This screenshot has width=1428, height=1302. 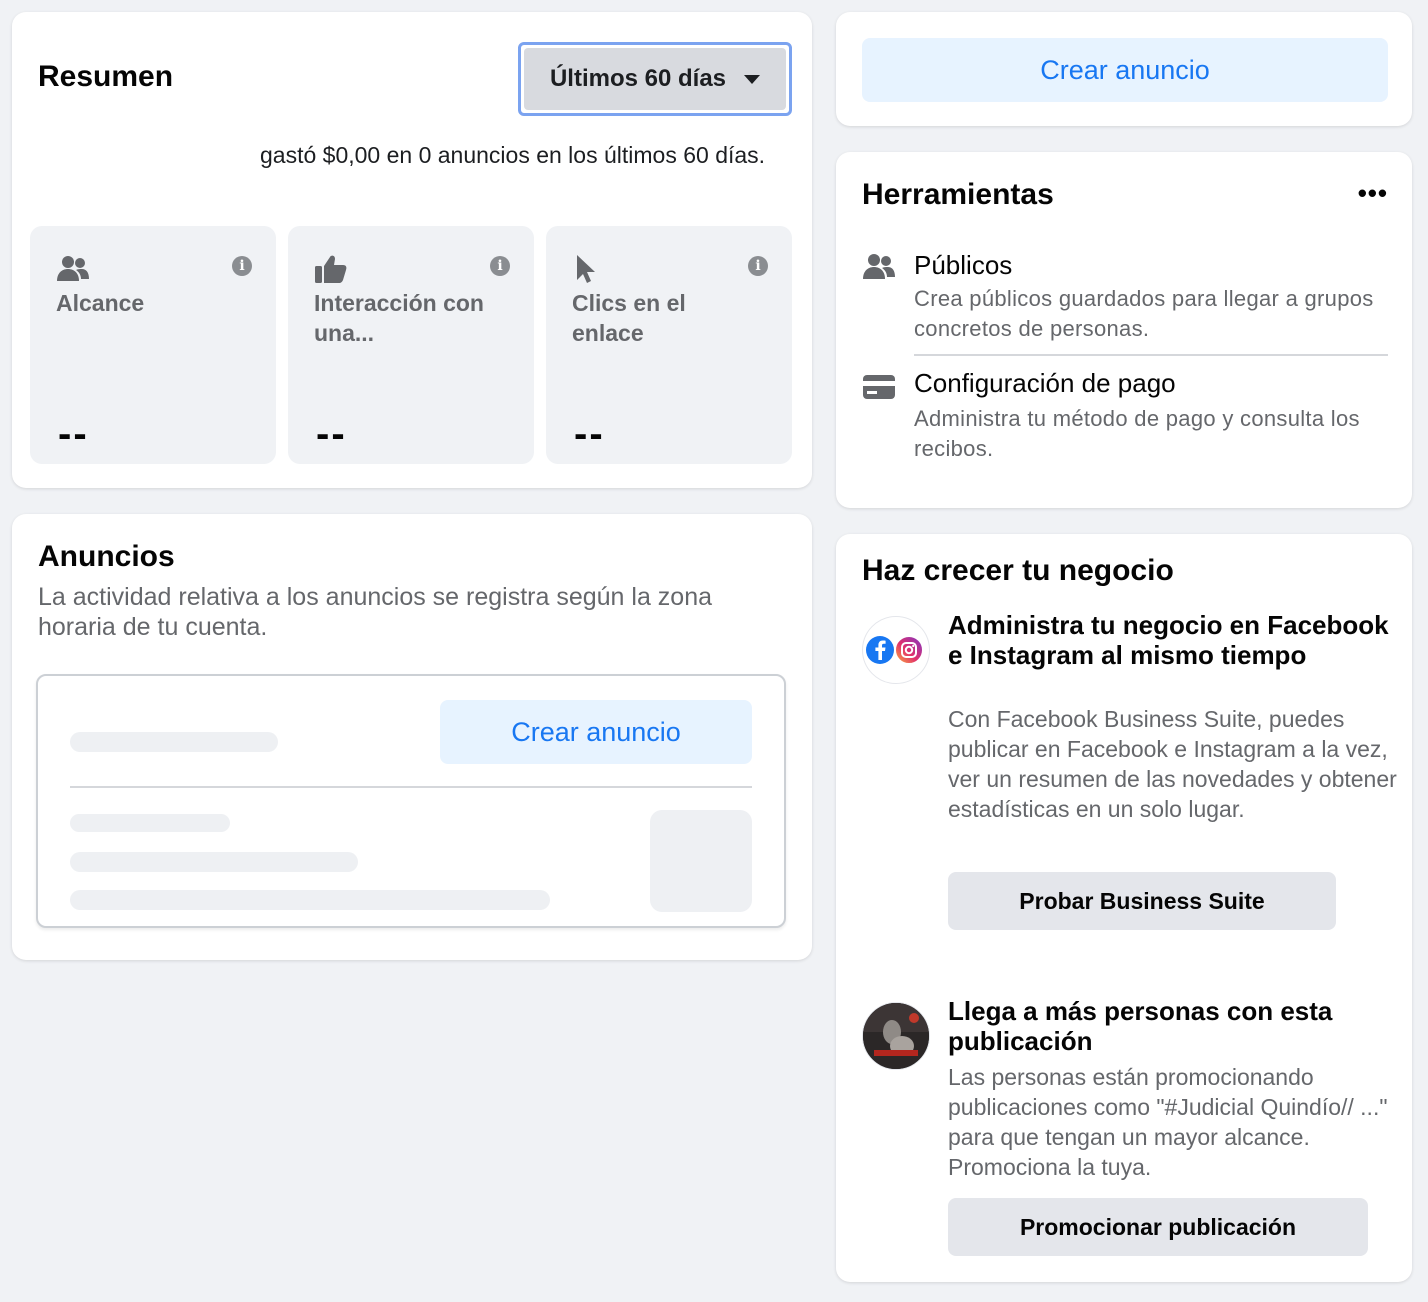 What do you see at coordinates (1158, 1227) in the screenshot?
I see `boost-post-button: Promocionar publicación` at bounding box center [1158, 1227].